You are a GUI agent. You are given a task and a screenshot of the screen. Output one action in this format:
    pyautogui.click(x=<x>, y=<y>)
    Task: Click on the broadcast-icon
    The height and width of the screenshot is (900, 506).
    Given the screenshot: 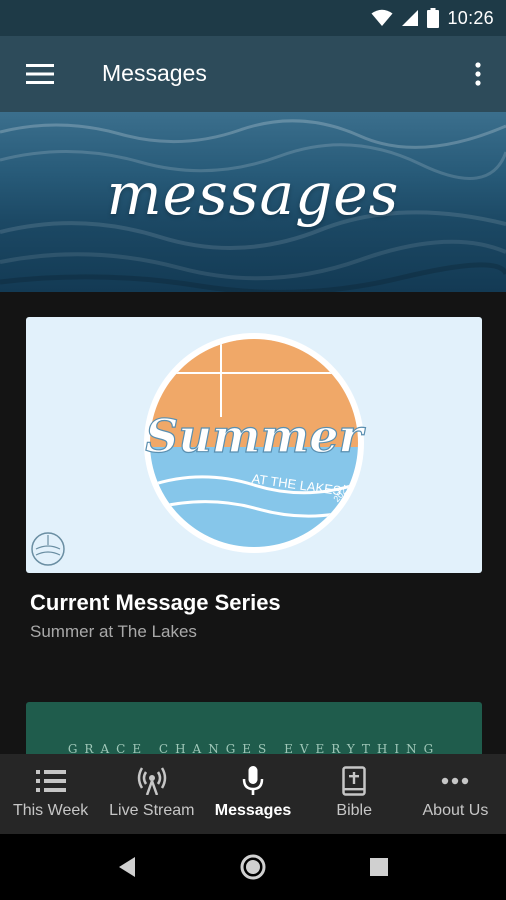 What is the action you would take?
    pyautogui.click(x=152, y=781)
    